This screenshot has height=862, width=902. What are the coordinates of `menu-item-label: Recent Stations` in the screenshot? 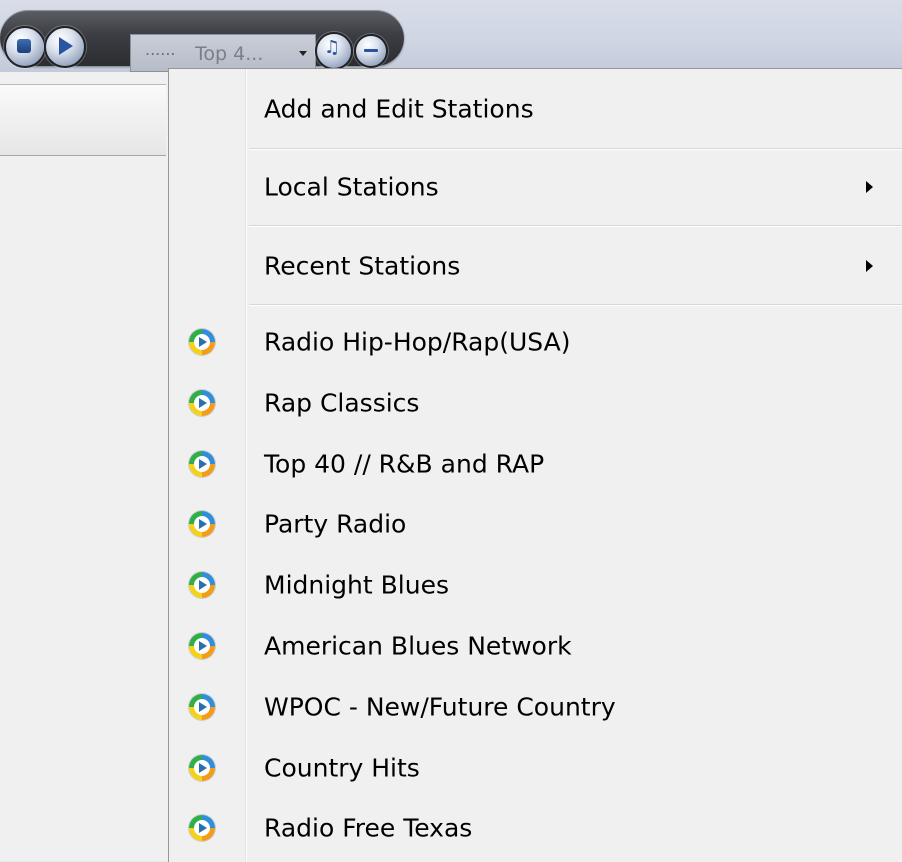 It's located at (362, 266).